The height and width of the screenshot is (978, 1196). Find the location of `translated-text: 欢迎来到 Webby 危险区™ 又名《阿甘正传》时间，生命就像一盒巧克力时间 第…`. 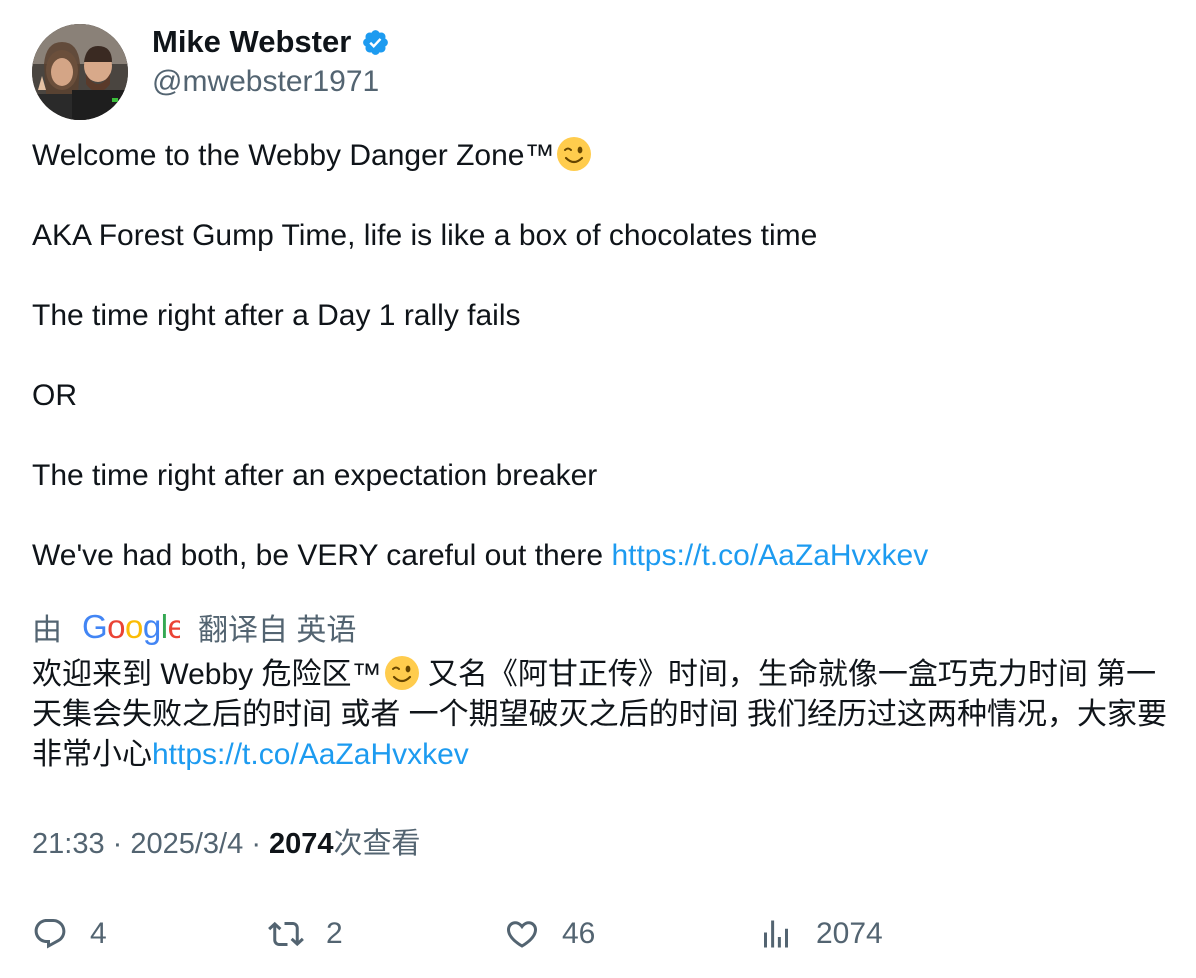

translated-text: 欢迎来到 Webby 危险区™ 又名《阿甘正传》时间，生命就像一盒巧克力时间 第… is located at coordinates (602, 715).